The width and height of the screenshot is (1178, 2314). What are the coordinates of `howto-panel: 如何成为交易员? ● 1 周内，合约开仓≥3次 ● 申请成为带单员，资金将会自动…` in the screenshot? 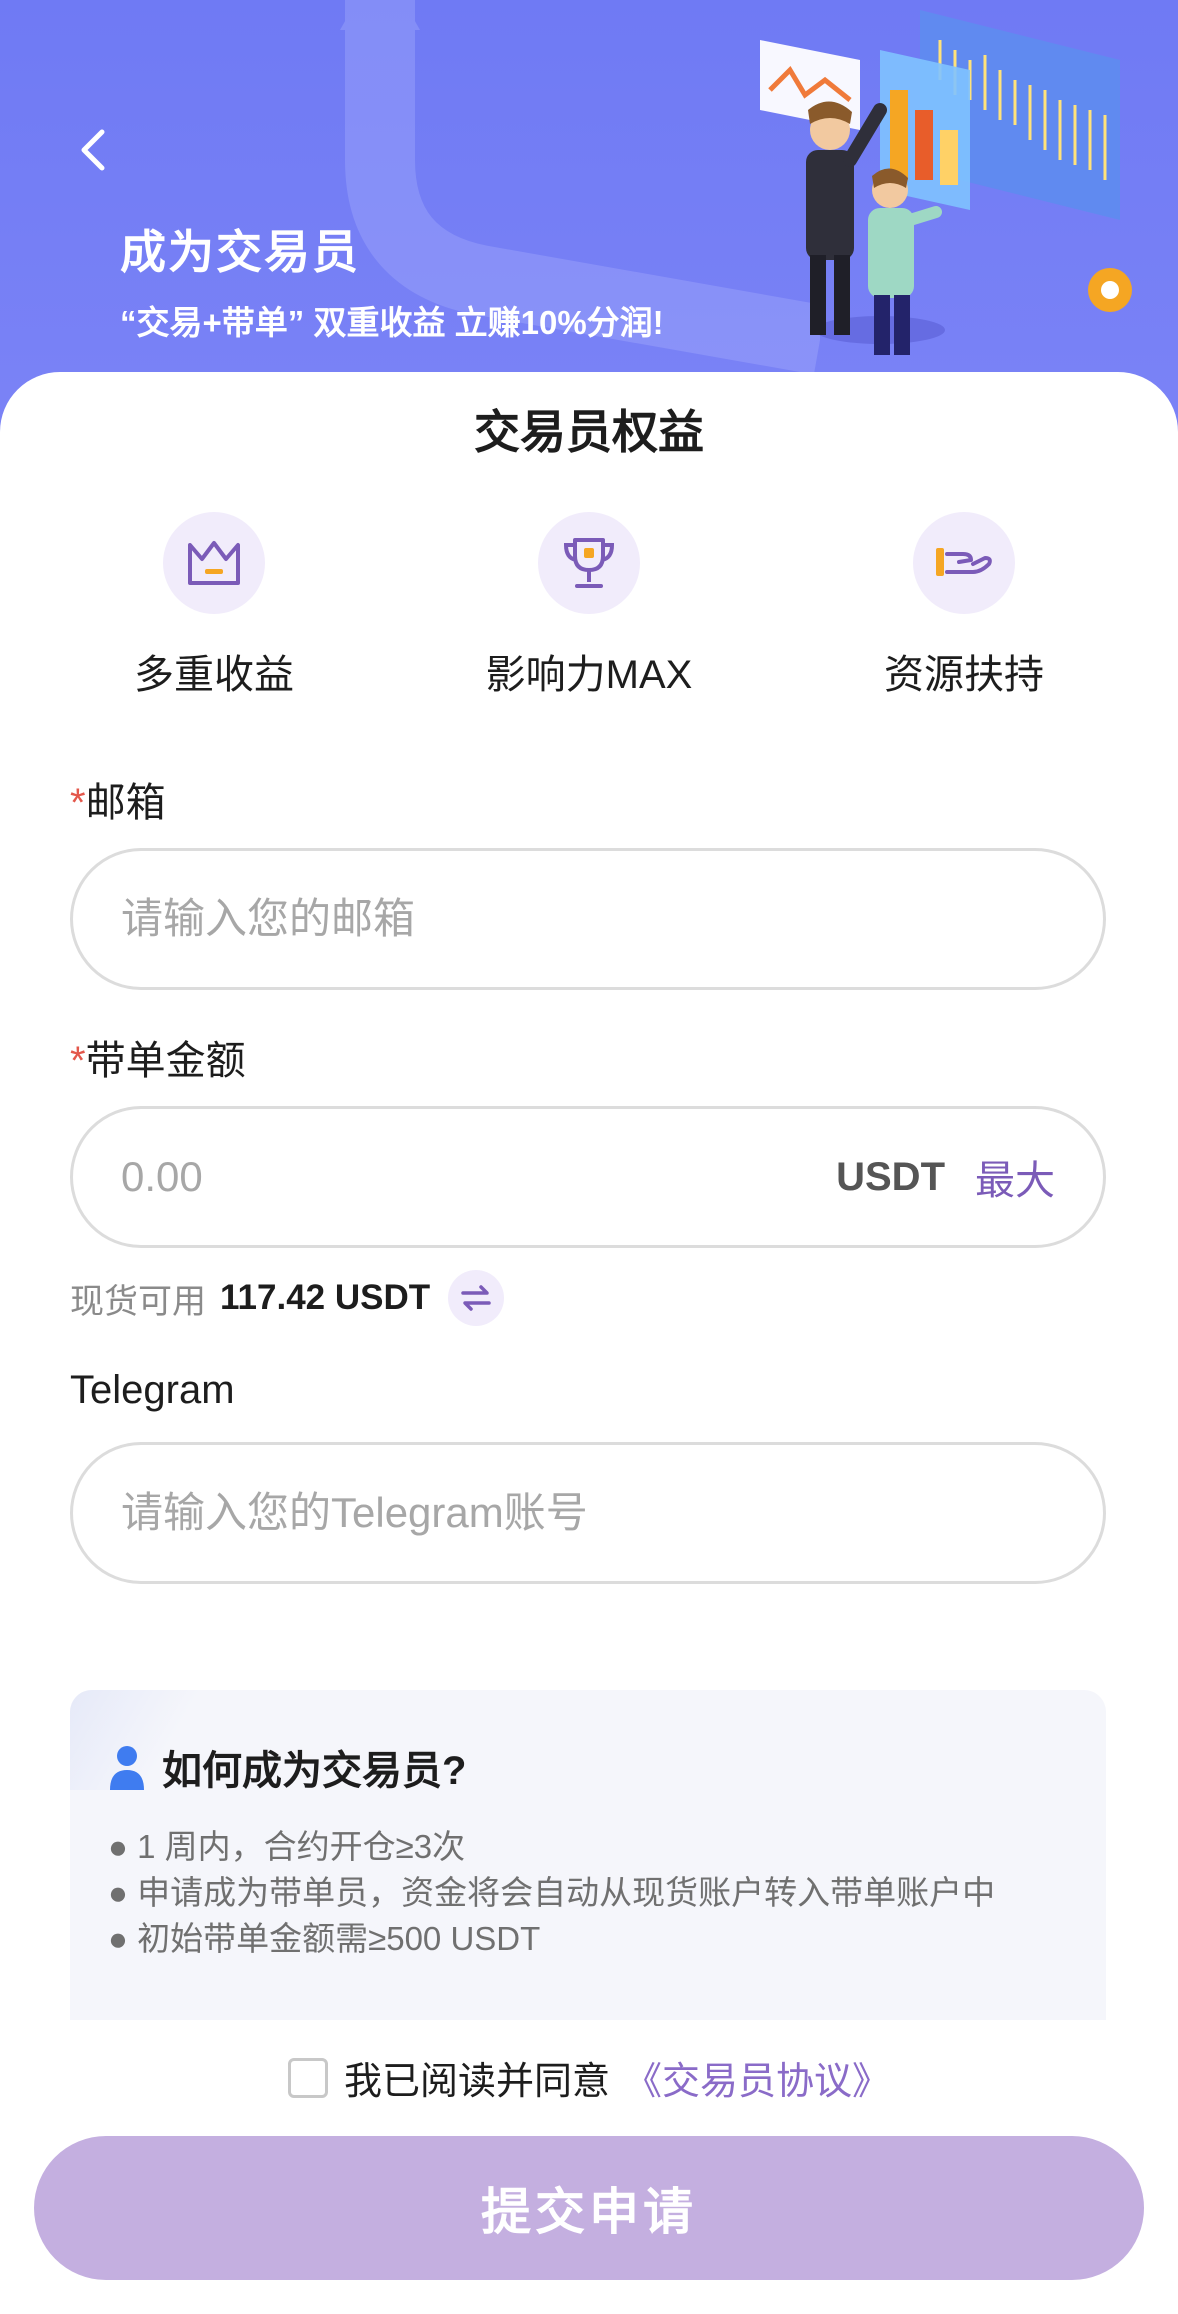 It's located at (588, 1855).